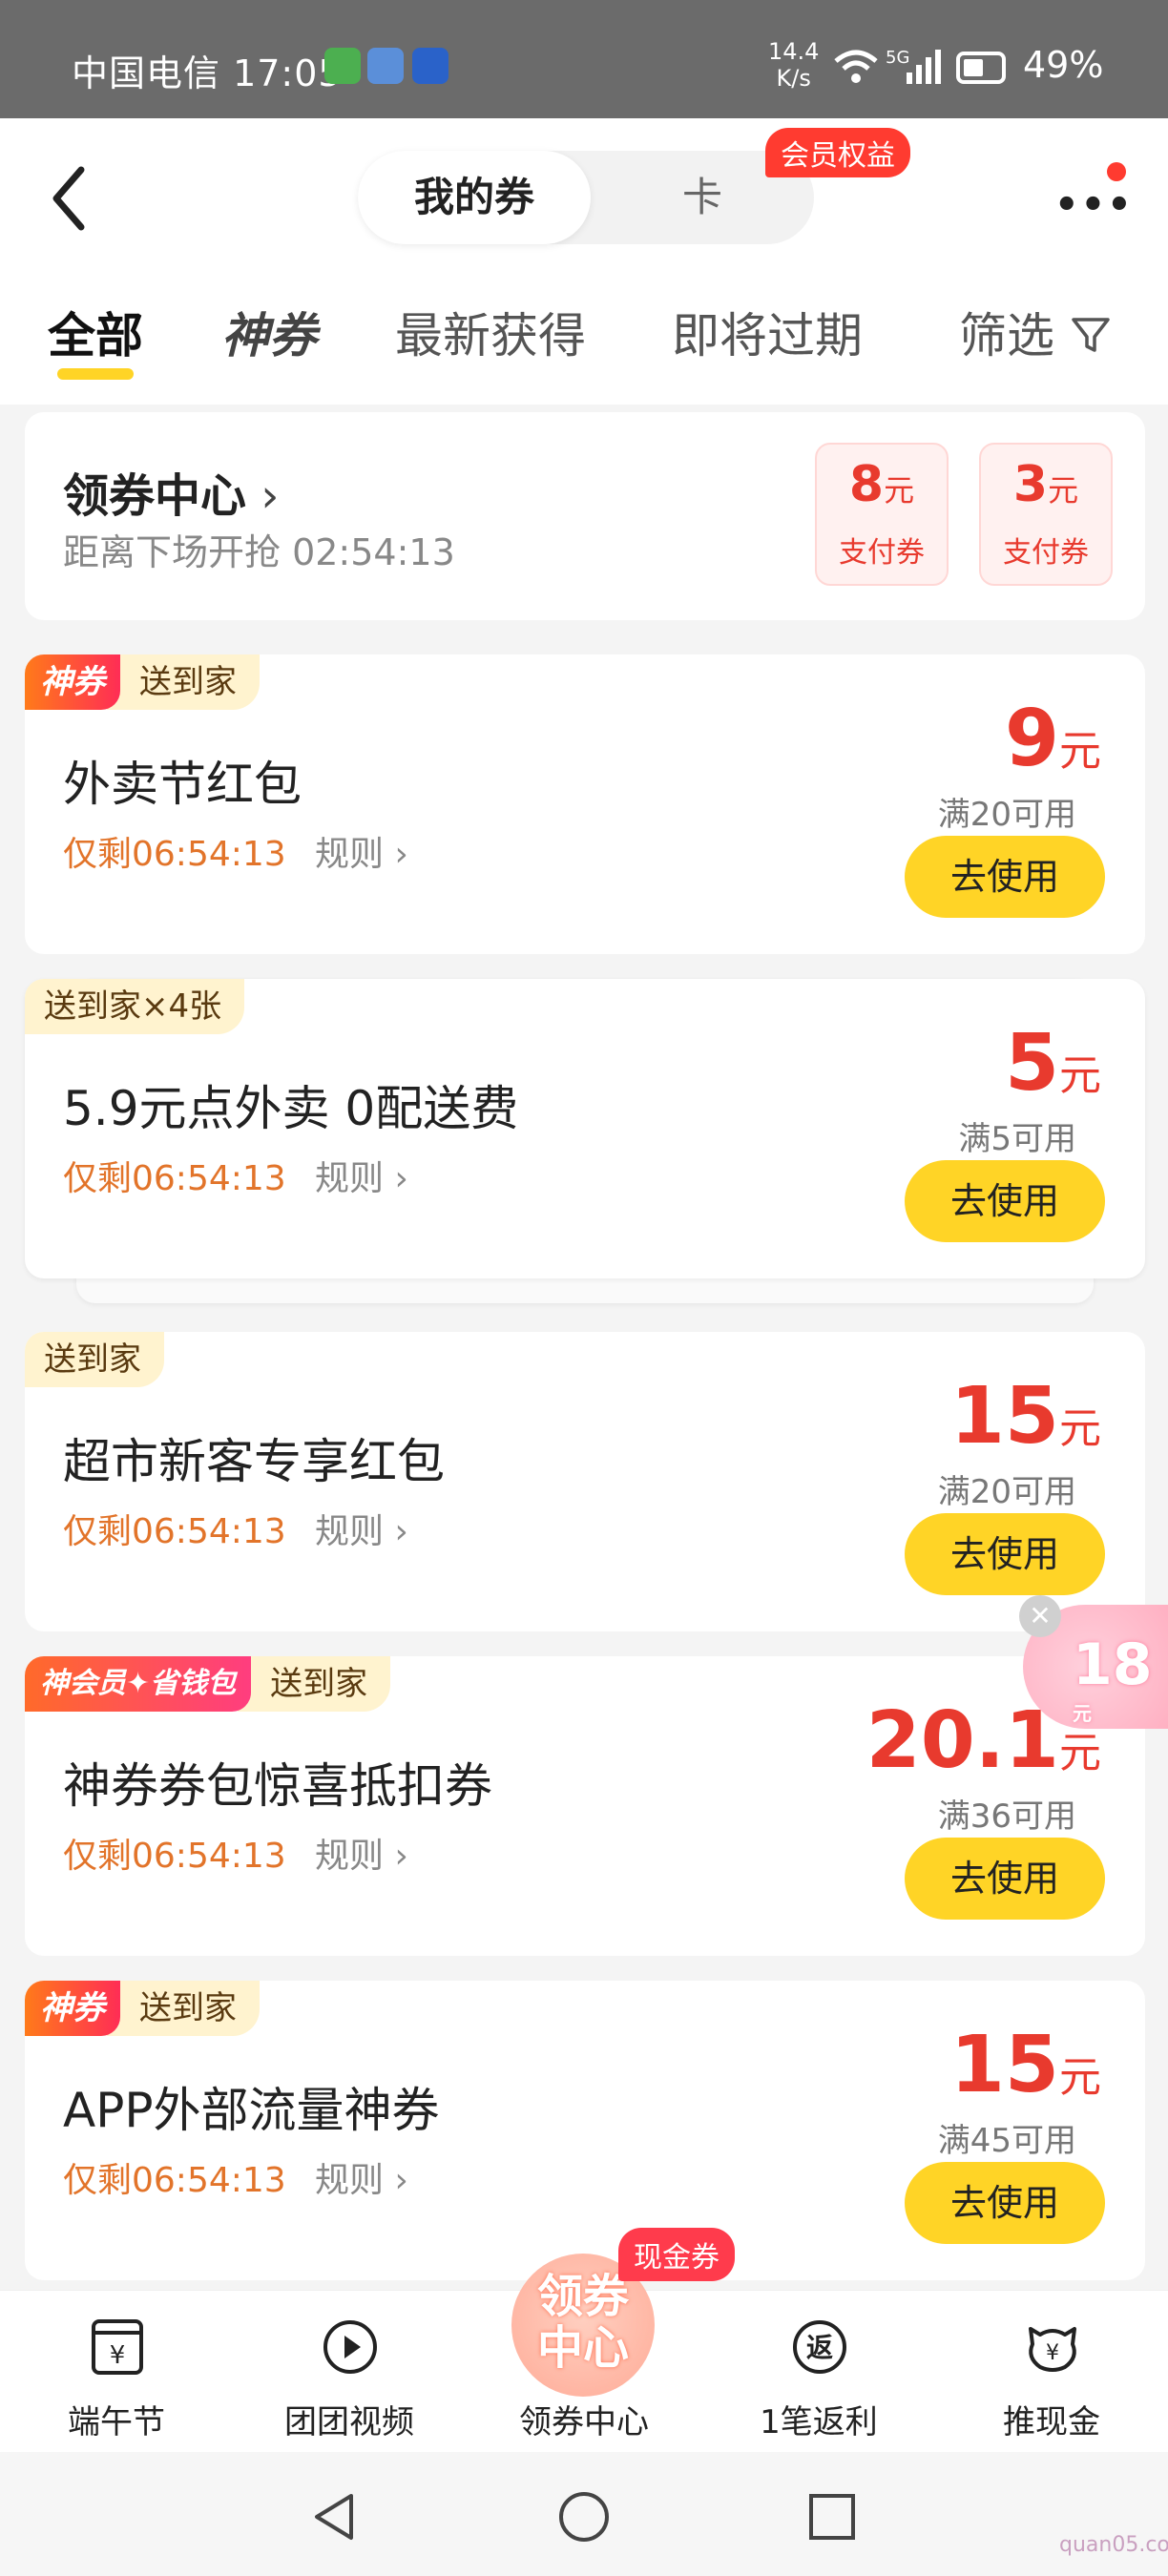 This screenshot has width=1168, height=2576. What do you see at coordinates (1006, 2141) in the screenshot?
I see `coupon-condition: 满45可用` at bounding box center [1006, 2141].